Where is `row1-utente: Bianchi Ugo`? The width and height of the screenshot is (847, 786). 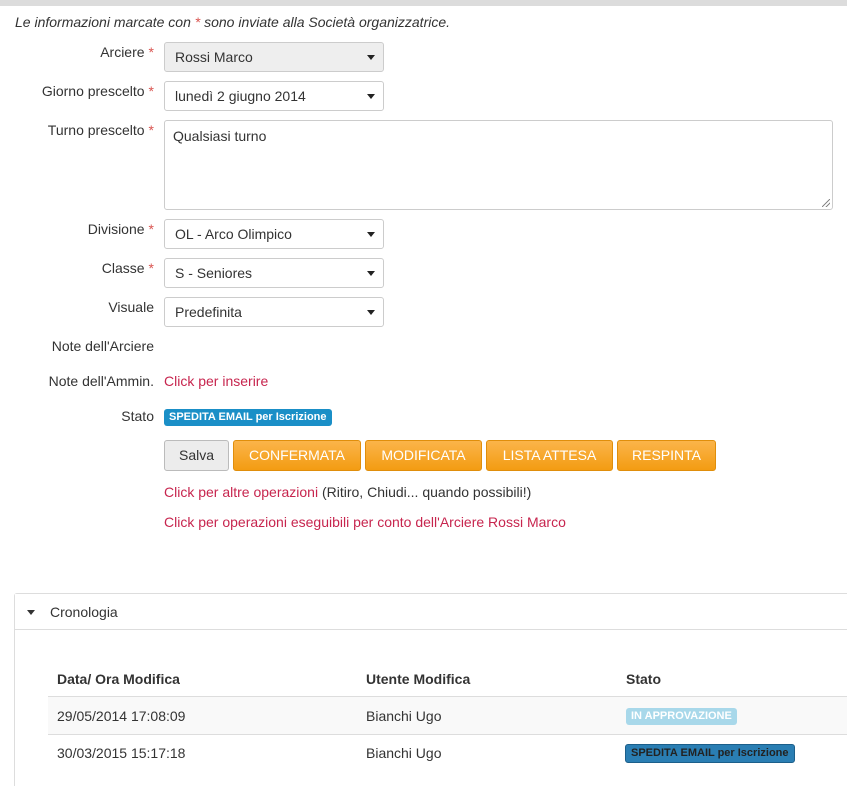
row1-utente: Bianchi Ugo is located at coordinates (404, 716).